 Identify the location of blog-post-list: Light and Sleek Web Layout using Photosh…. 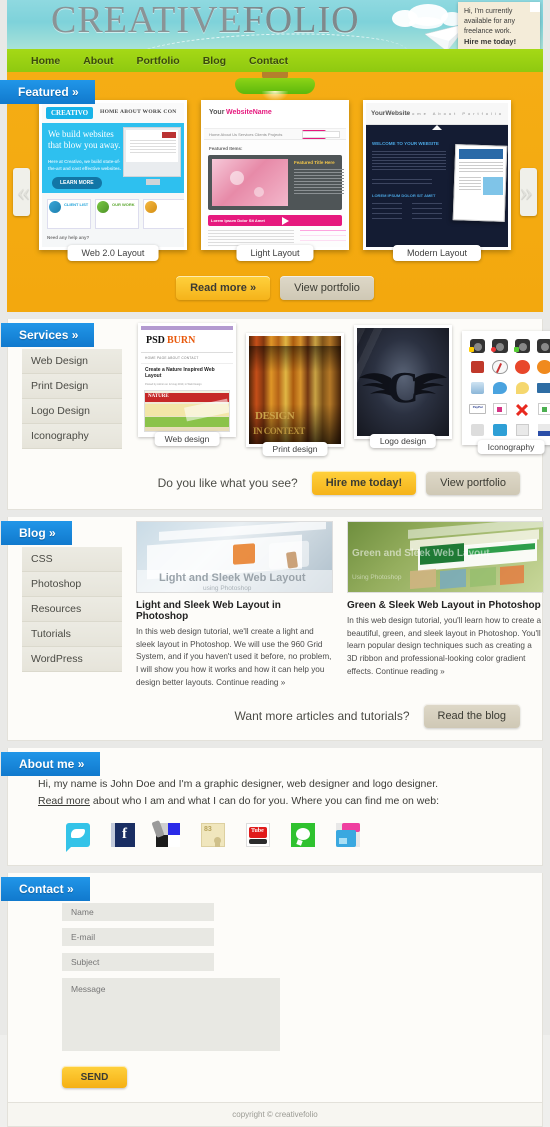
(340, 605).